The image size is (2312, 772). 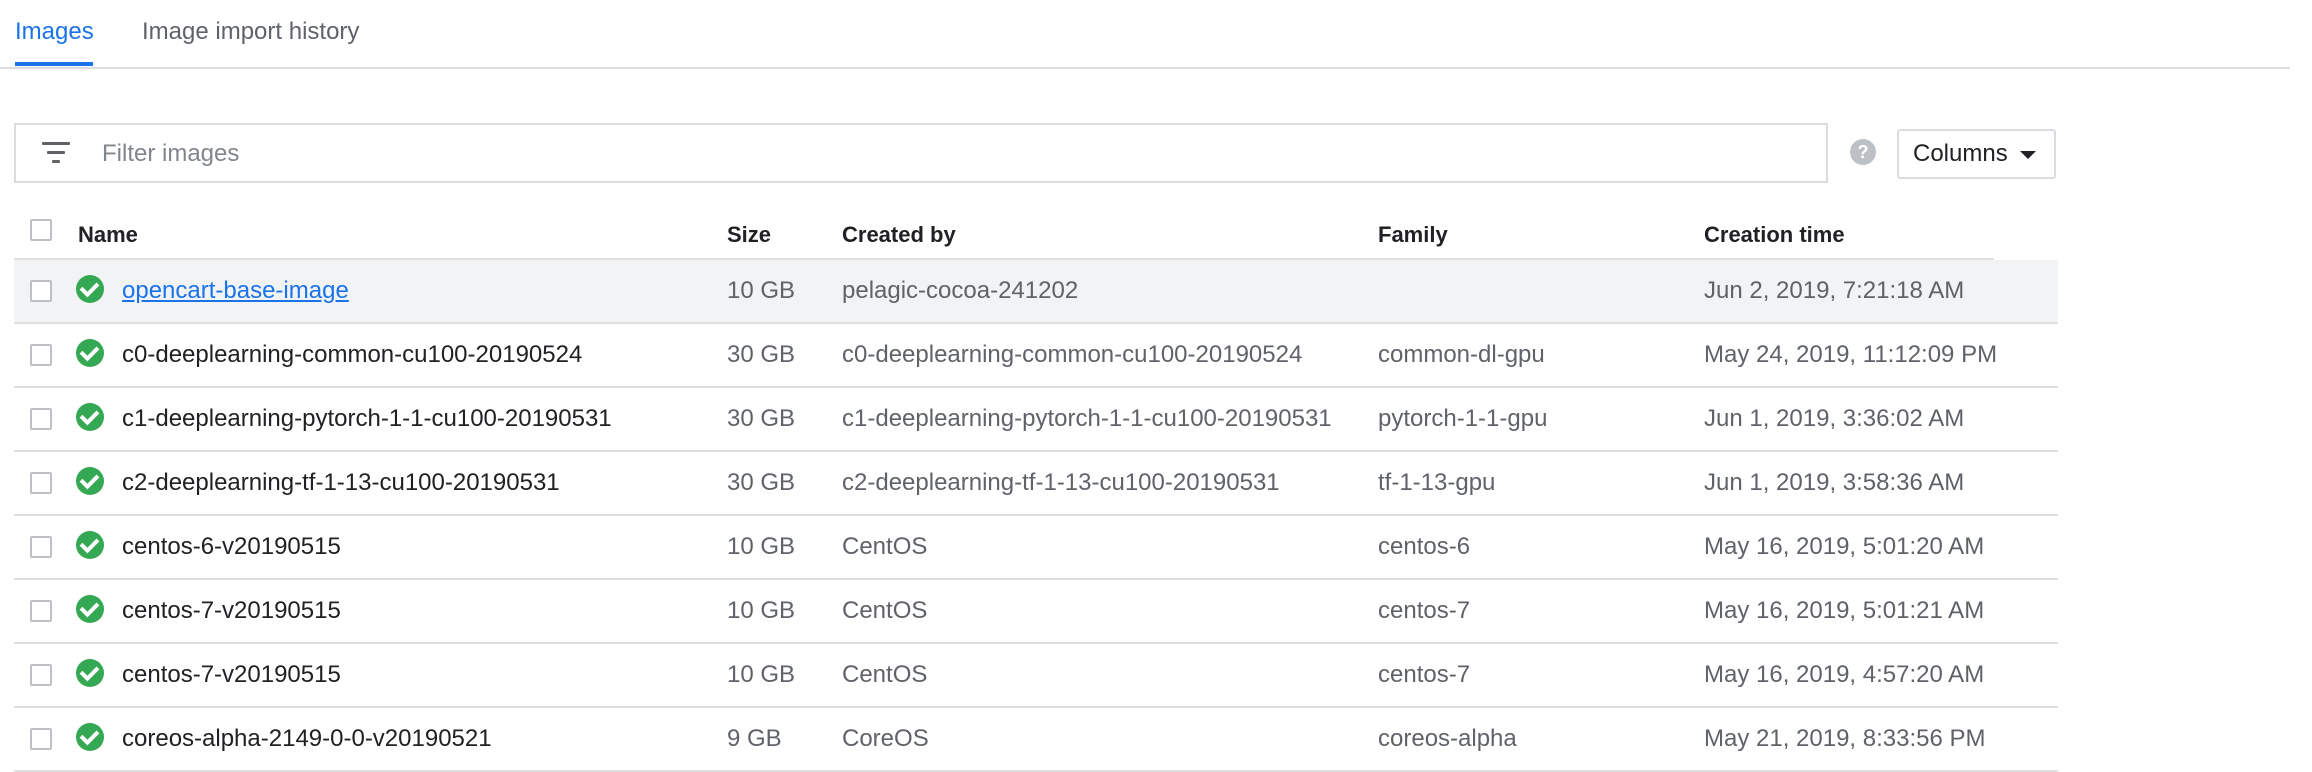 I want to click on image-creation-time: May 16, 2019, 4:57:20 AM, so click(x=1844, y=674).